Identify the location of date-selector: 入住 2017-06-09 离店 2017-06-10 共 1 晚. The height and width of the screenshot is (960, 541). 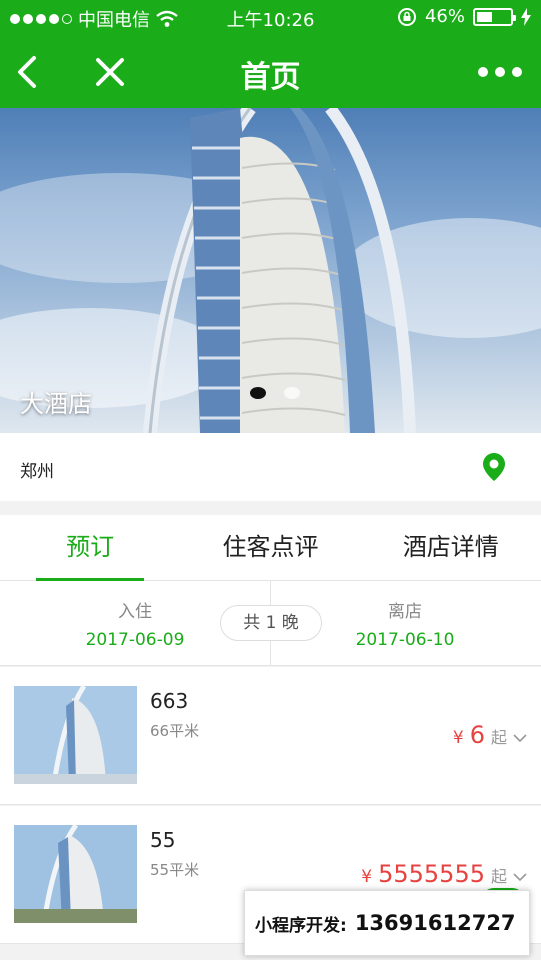
(270, 623).